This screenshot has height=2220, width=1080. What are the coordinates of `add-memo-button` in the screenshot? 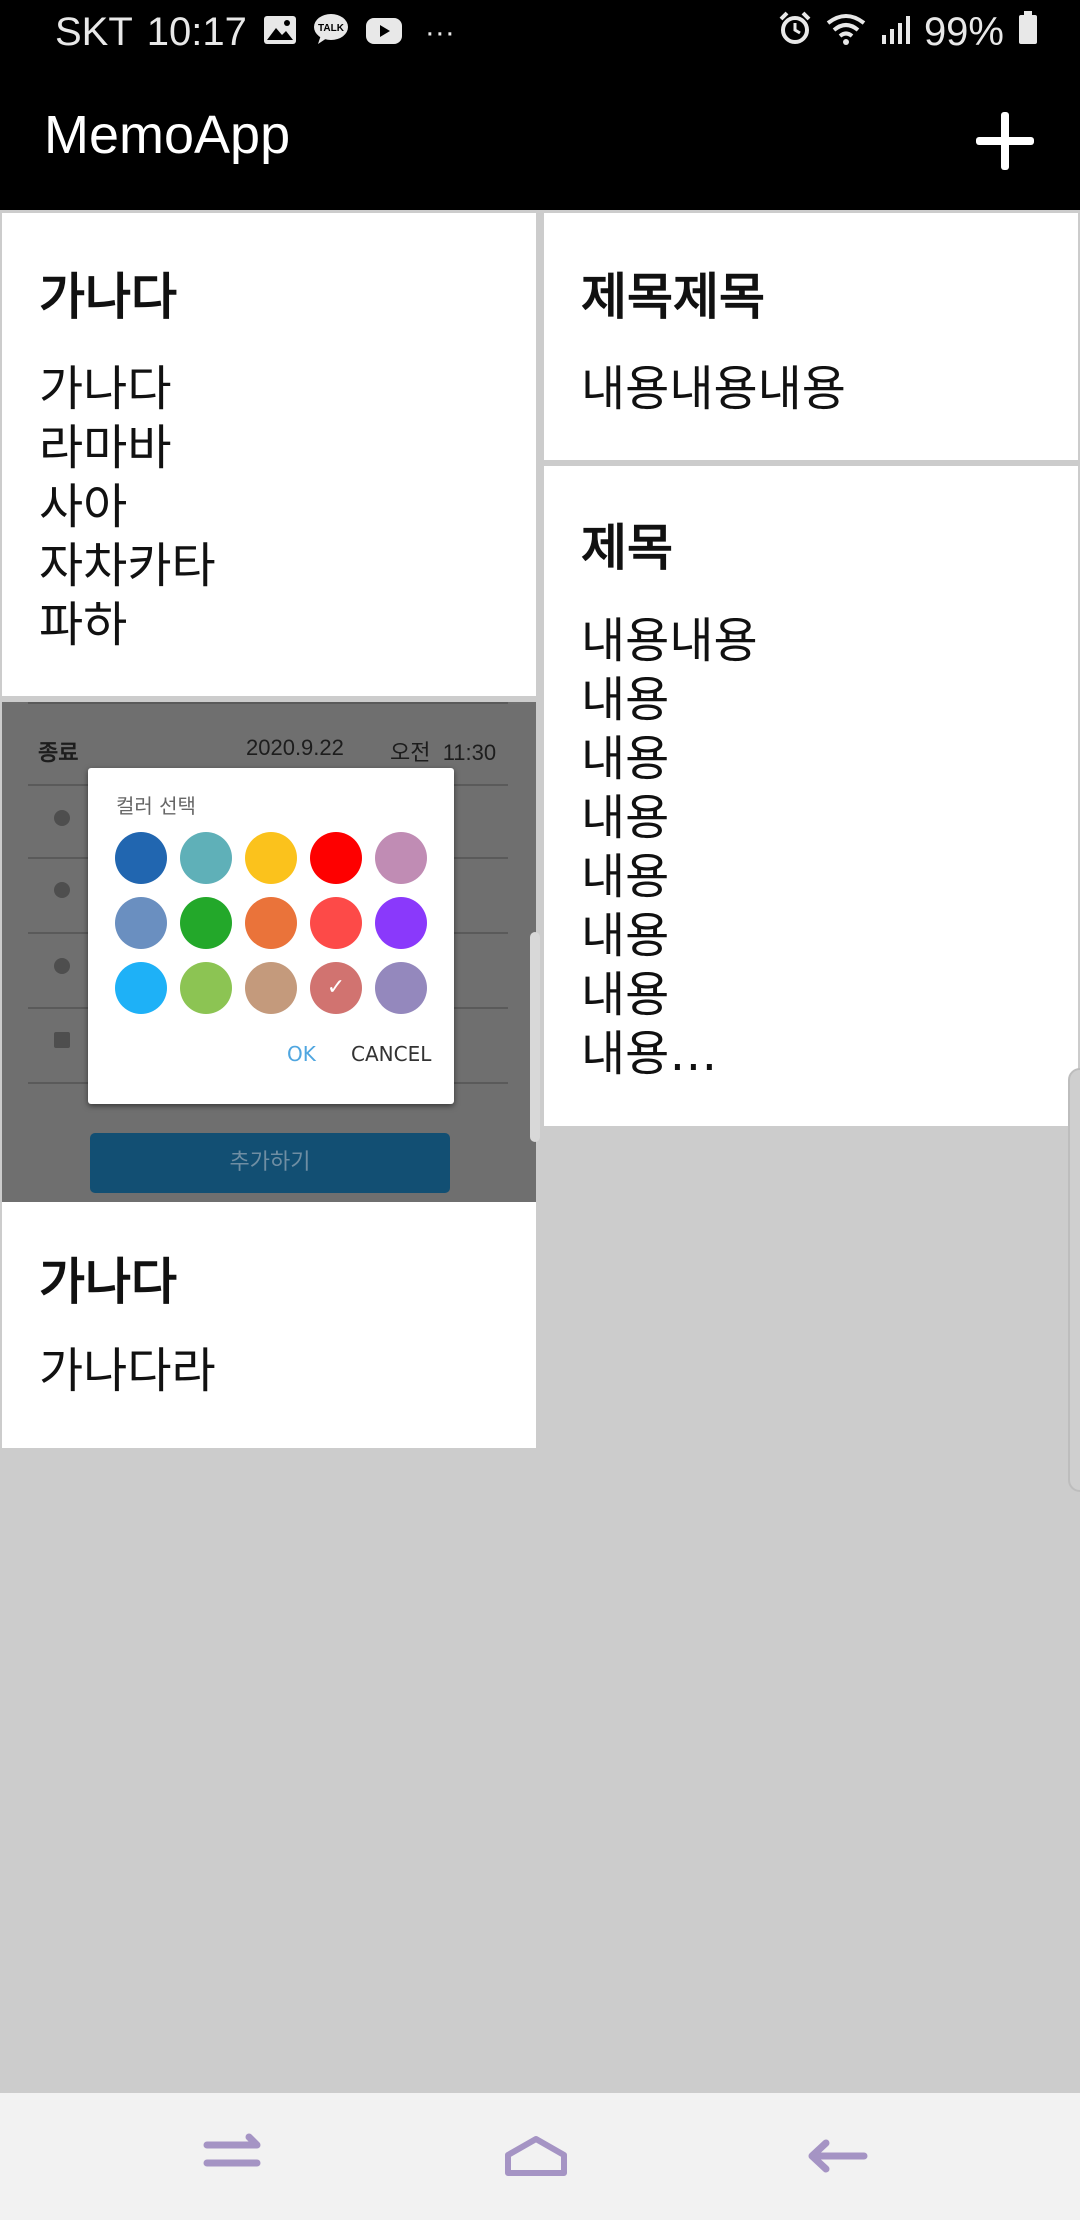 It's located at (1005, 141).